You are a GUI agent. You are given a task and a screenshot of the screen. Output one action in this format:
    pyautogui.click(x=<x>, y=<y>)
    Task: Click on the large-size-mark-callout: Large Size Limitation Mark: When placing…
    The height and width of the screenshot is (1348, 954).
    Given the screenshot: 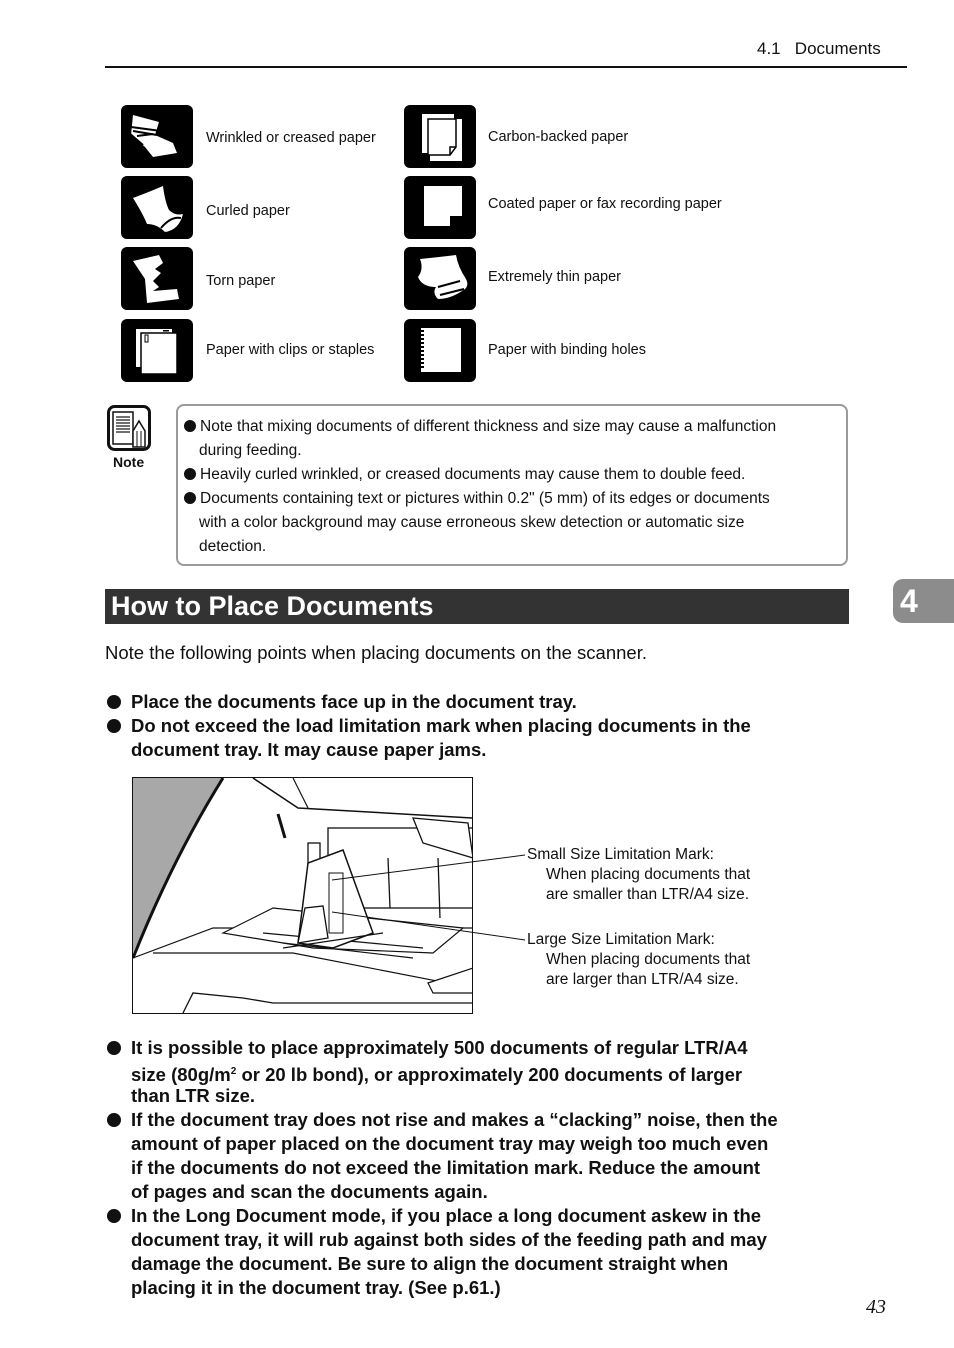 What is the action you would take?
    pyautogui.click(x=639, y=959)
    